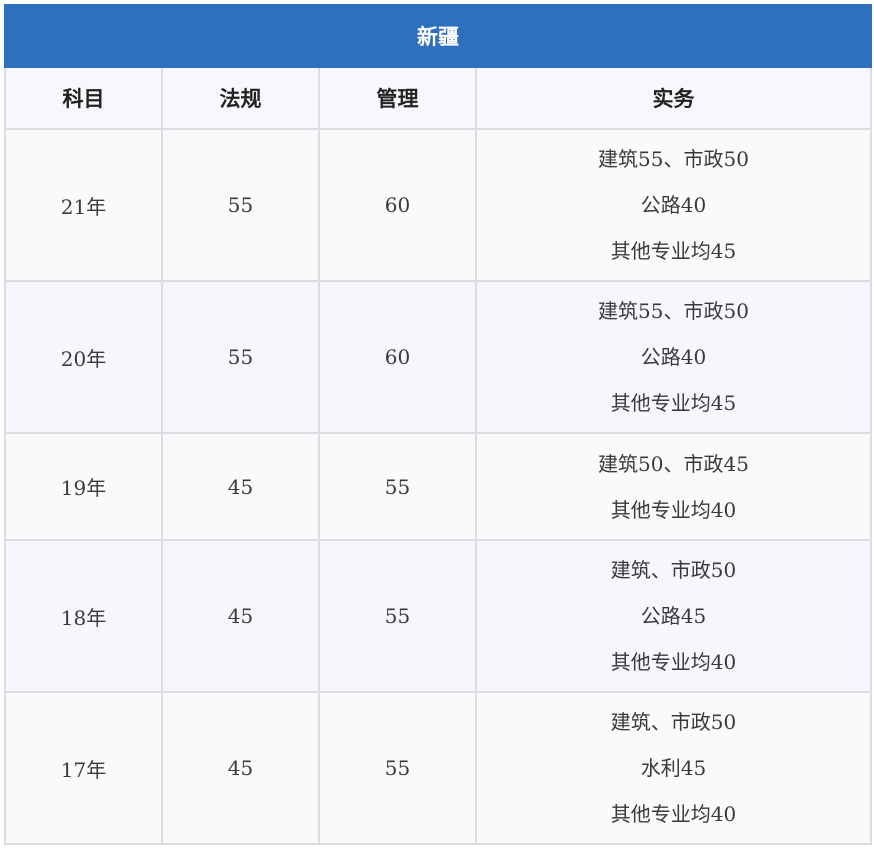  I want to click on year-cell: 20年, so click(83, 357).